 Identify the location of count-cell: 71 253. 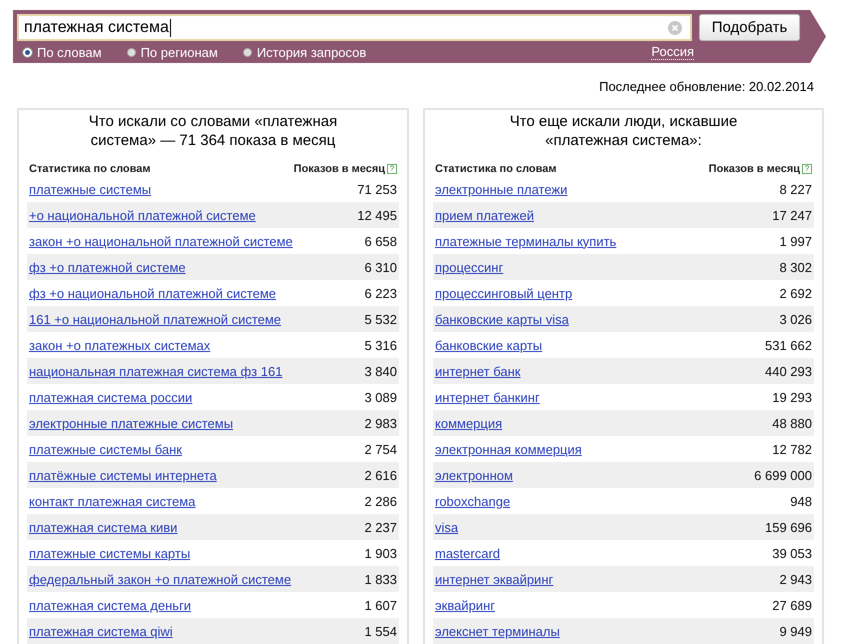
(377, 189).